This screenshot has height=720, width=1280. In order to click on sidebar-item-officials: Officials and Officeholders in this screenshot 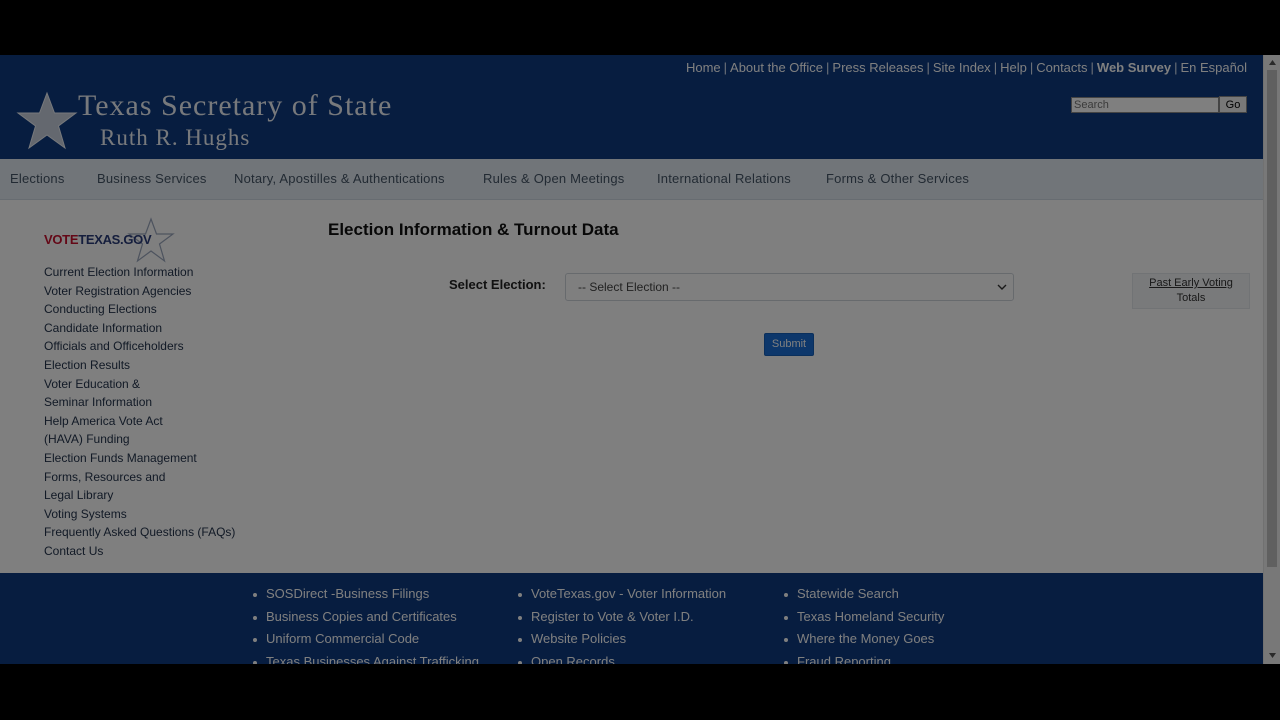, I will do `click(154, 346)`.